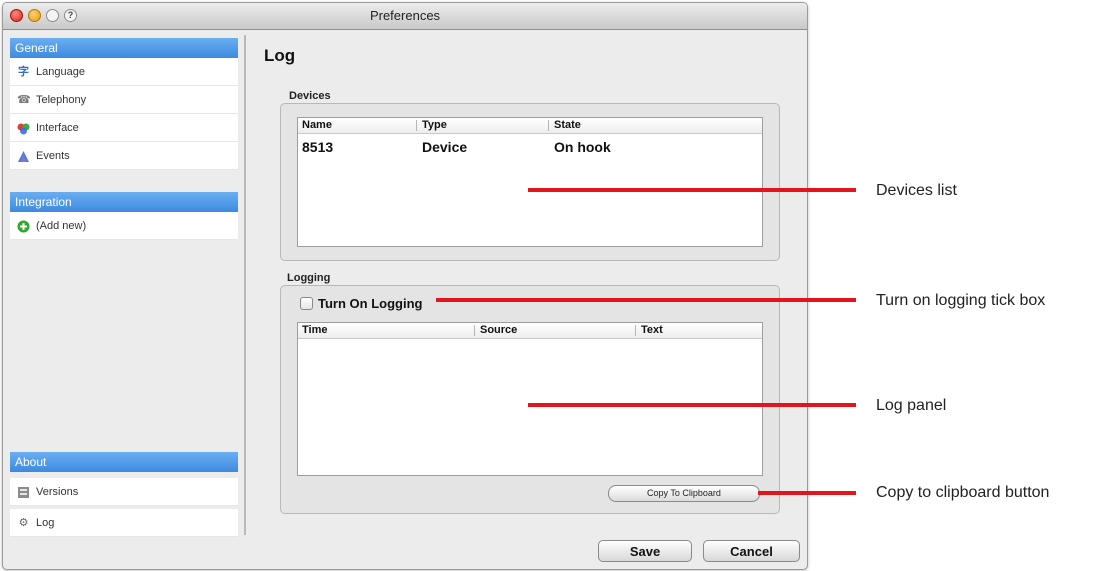  What do you see at coordinates (124, 128) in the screenshot?
I see `sidebar-item-interface: Interface` at bounding box center [124, 128].